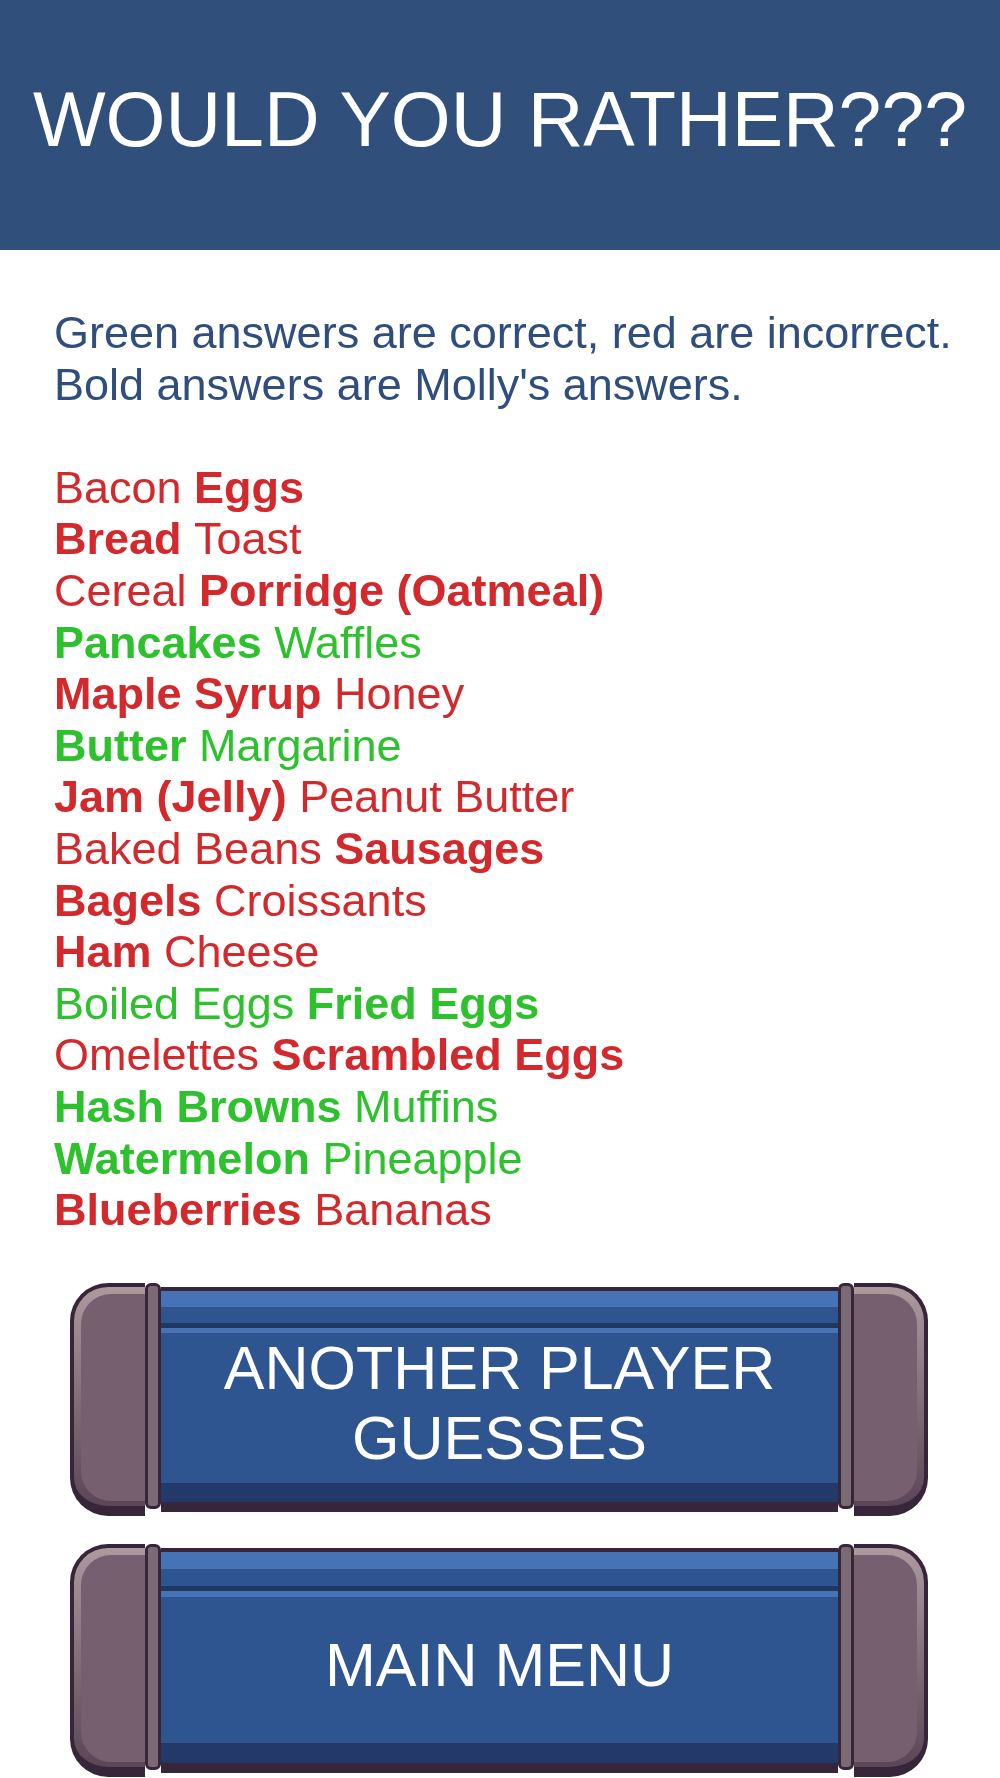  What do you see at coordinates (300, 745) in the screenshot?
I see `answer-choice: Margarine` at bounding box center [300, 745].